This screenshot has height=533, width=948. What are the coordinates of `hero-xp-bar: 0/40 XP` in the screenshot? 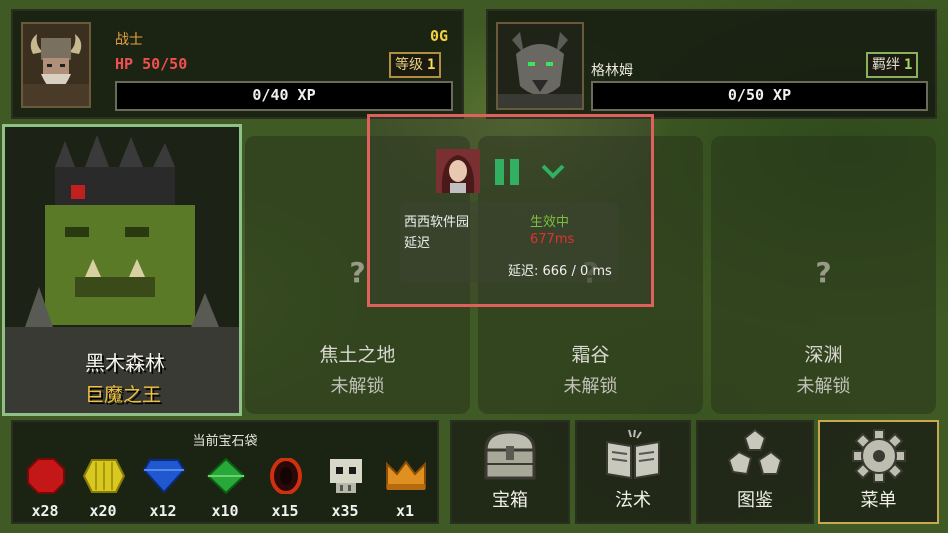 It's located at (284, 96).